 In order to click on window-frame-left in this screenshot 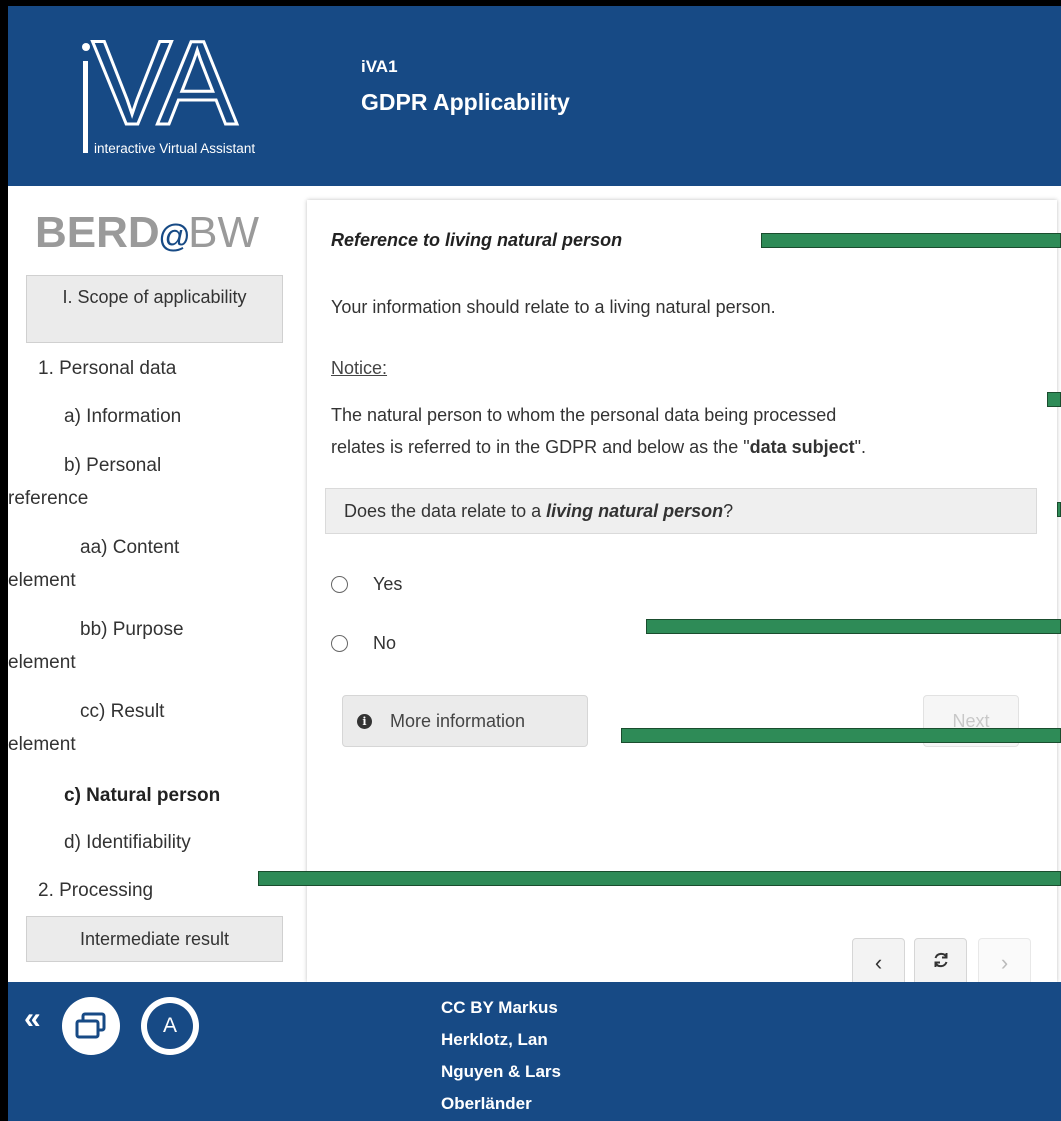, I will do `click(4, 560)`.